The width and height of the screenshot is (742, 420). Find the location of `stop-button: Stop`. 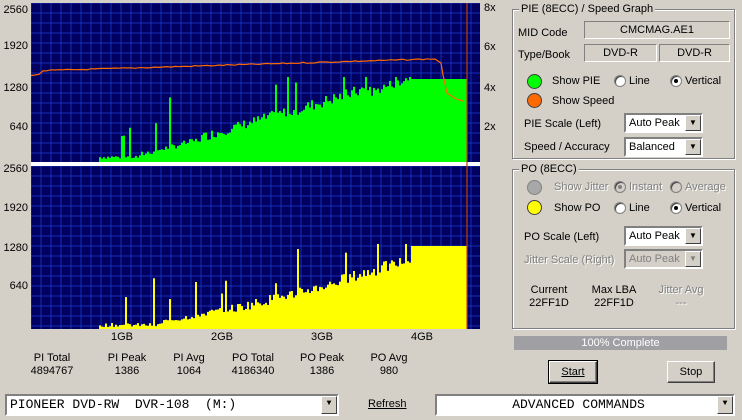

stop-button: Stop is located at coordinates (691, 372).